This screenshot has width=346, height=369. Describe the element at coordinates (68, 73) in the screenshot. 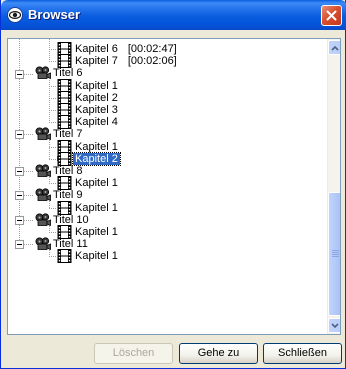

I see `title-label: Titel 6` at that location.